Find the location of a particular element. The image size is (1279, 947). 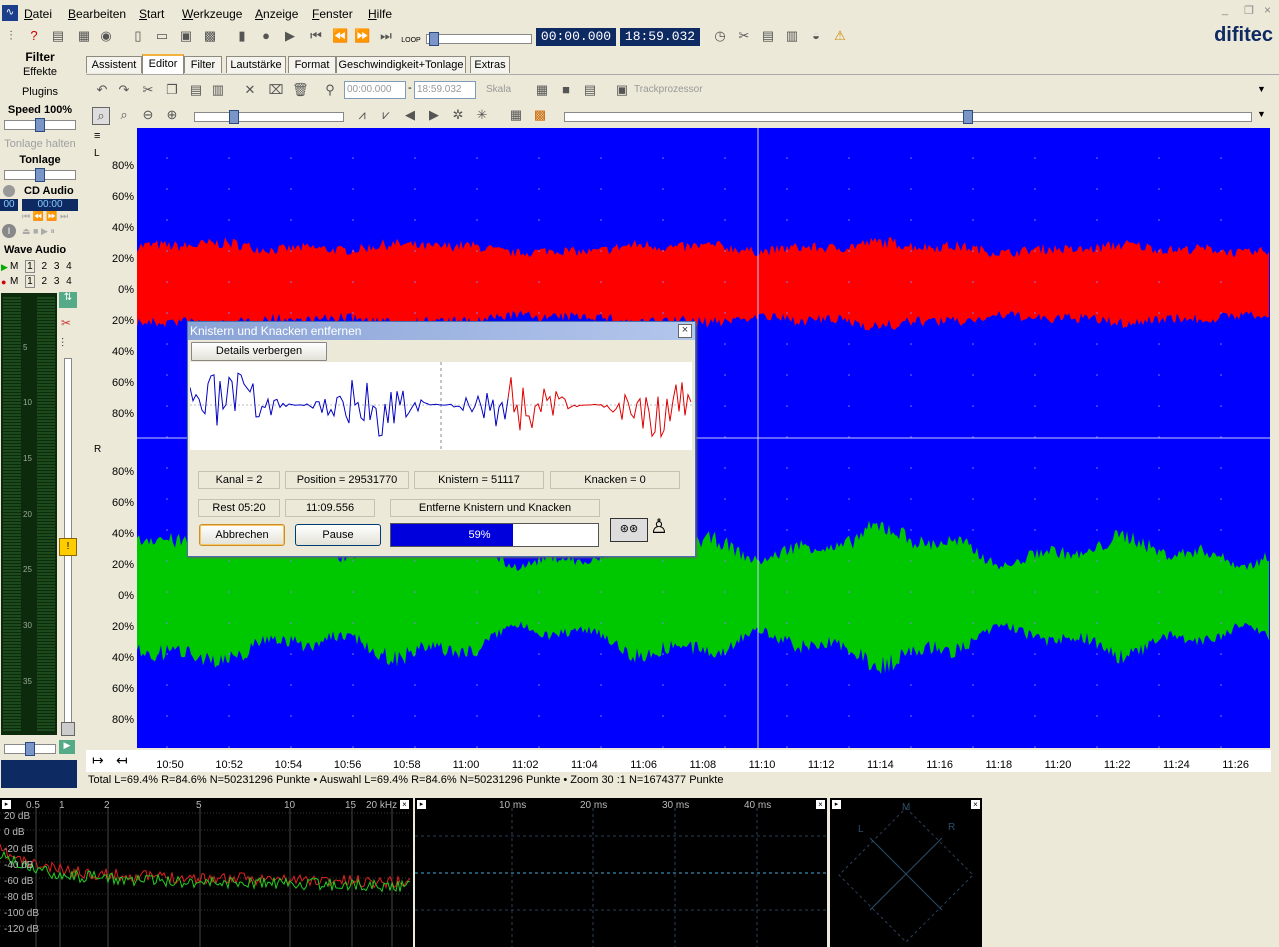

crop-icon: ⌧ is located at coordinates (276, 90).